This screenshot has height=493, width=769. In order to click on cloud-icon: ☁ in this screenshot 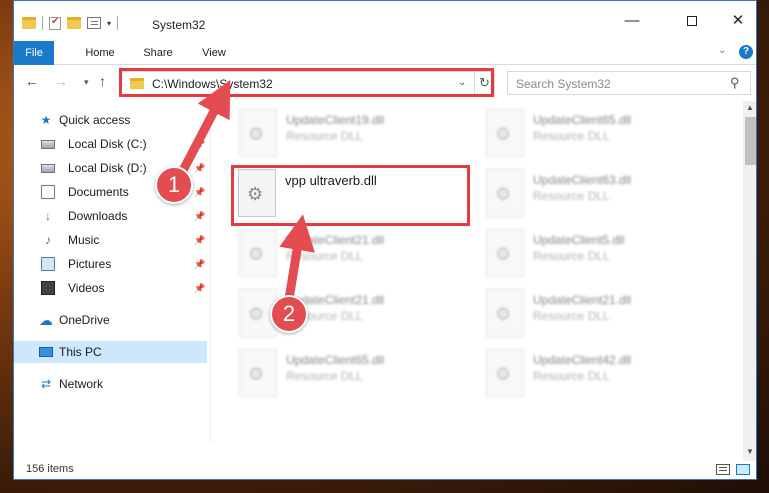, I will do `click(46, 320)`.